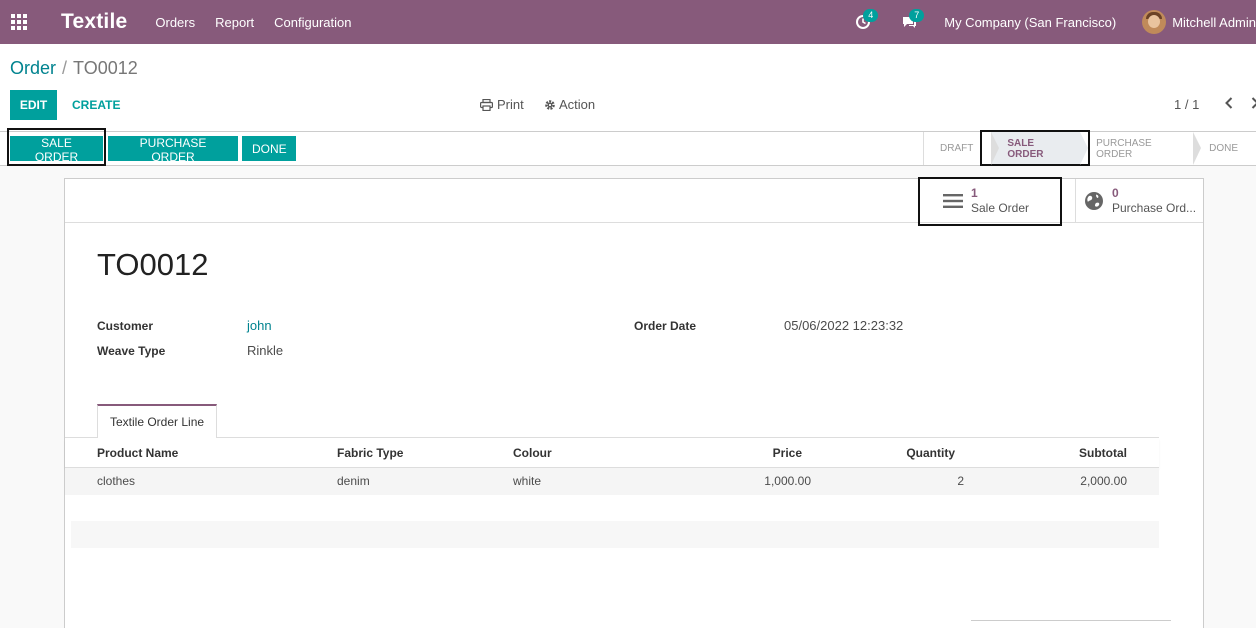 The image size is (1256, 628). I want to click on user-avatar, so click(1154, 22).